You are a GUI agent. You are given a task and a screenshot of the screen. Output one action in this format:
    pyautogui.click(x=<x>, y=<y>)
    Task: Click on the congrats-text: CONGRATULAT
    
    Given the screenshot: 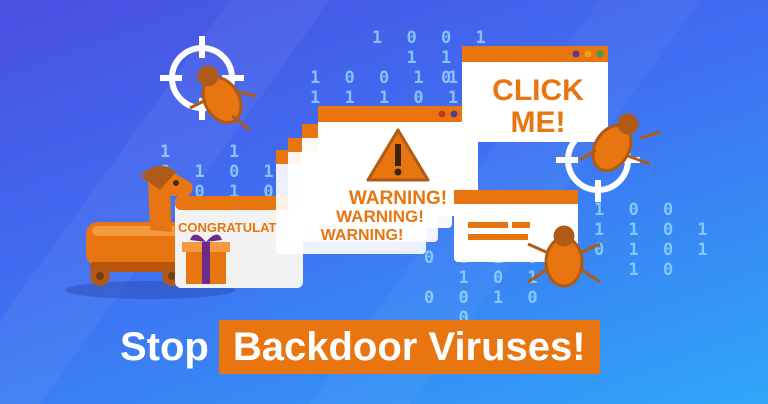 What is the action you would take?
    pyautogui.click(x=227, y=227)
    